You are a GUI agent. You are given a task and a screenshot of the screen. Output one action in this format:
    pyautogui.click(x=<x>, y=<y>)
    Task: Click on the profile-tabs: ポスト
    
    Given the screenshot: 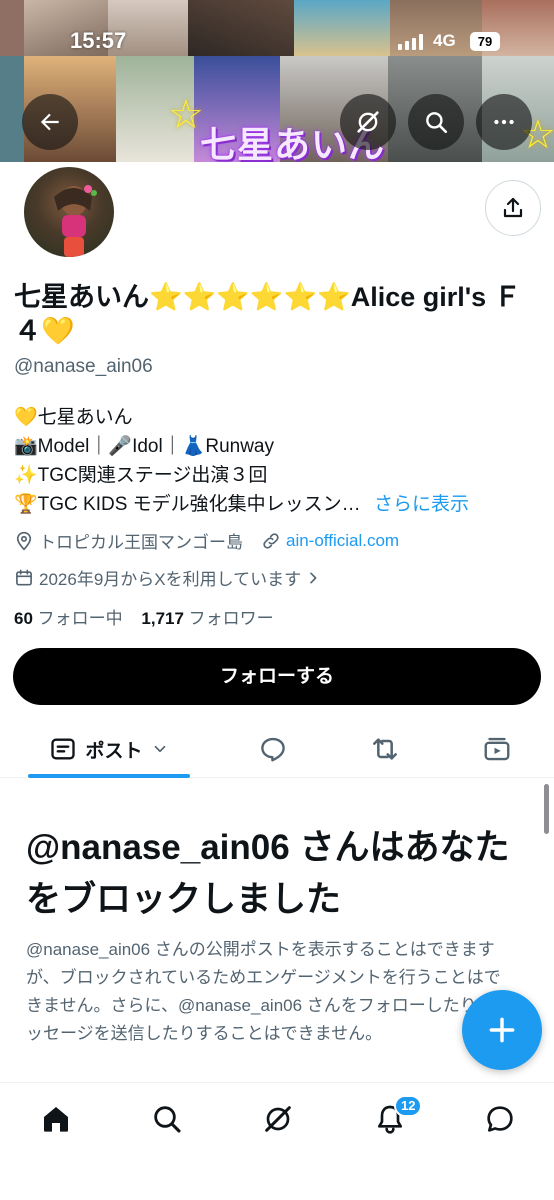 What is the action you would take?
    pyautogui.click(x=277, y=749)
    